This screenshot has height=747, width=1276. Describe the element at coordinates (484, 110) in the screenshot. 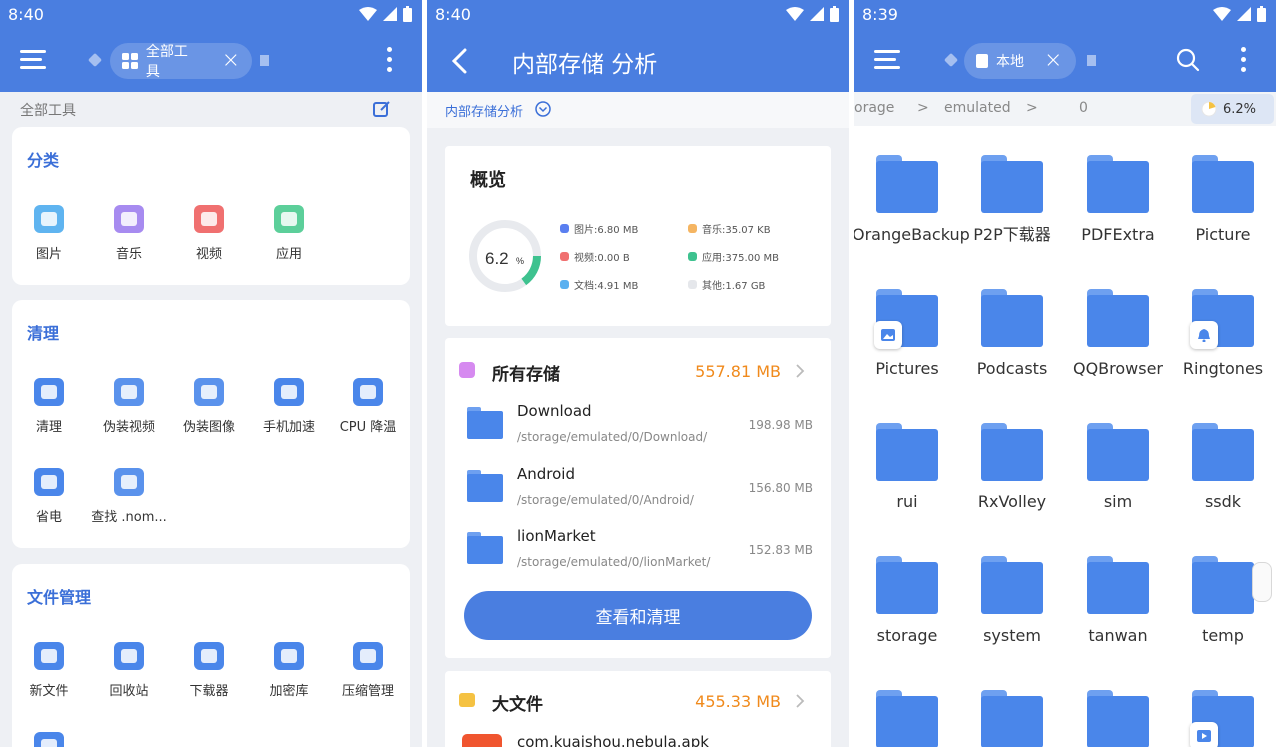

I see `filter-label: 内部存储分析` at that location.